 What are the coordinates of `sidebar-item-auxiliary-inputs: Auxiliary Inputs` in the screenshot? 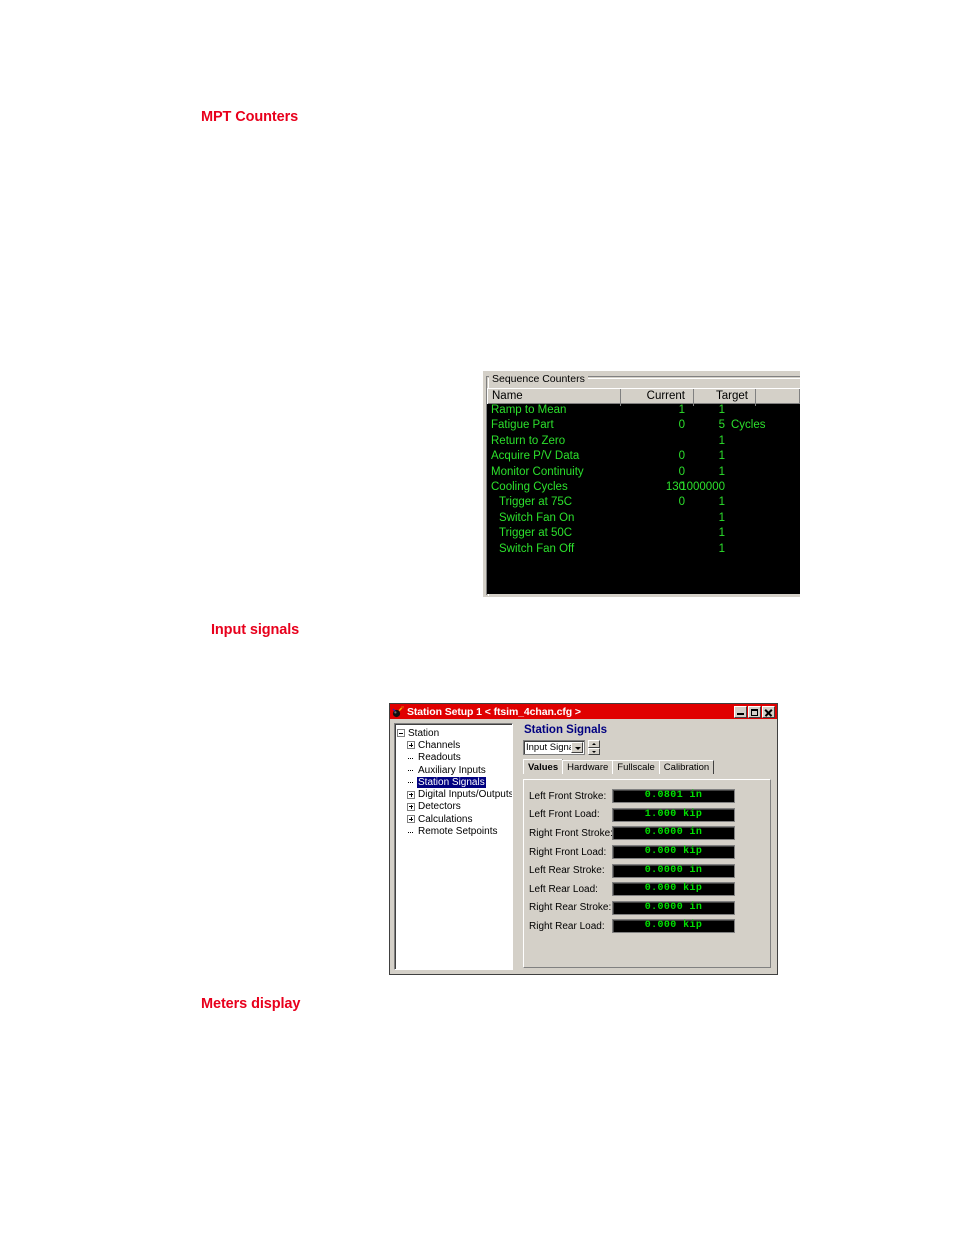 It's located at (453, 770).